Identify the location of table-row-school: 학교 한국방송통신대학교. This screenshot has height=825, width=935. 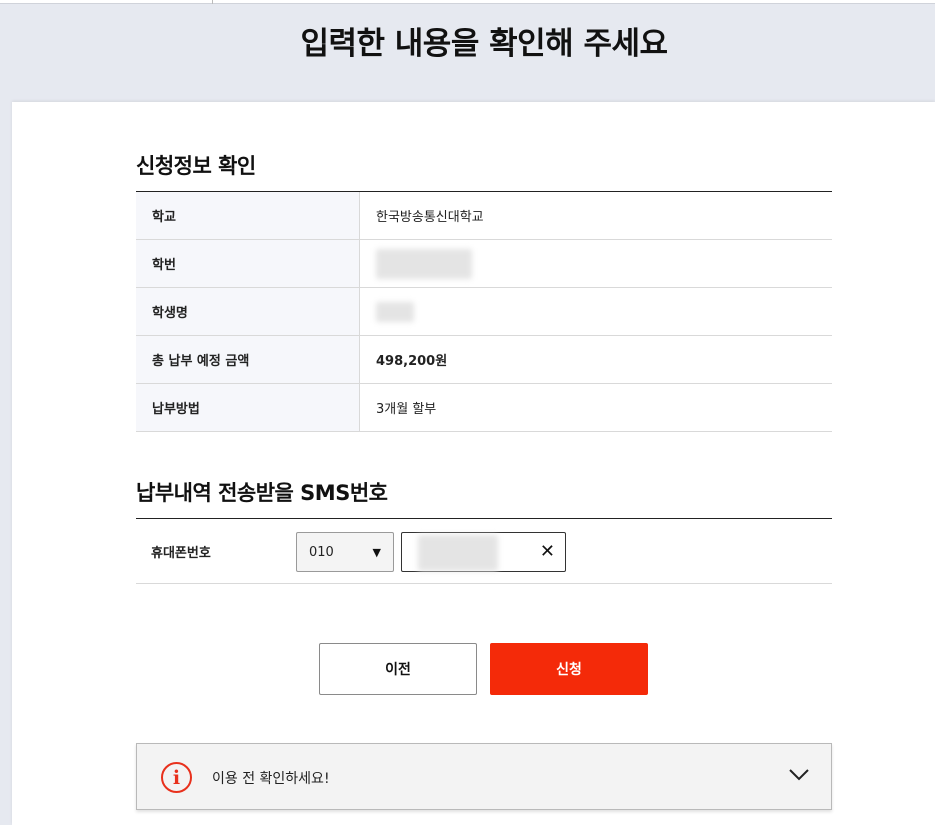
(484, 216).